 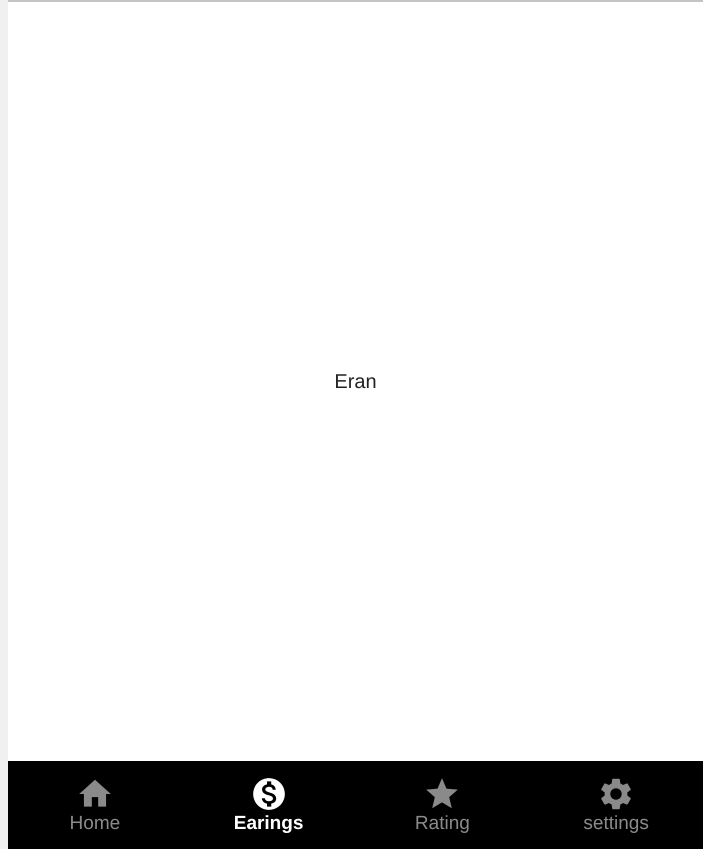 I want to click on nav-tab: Home, so click(x=95, y=805).